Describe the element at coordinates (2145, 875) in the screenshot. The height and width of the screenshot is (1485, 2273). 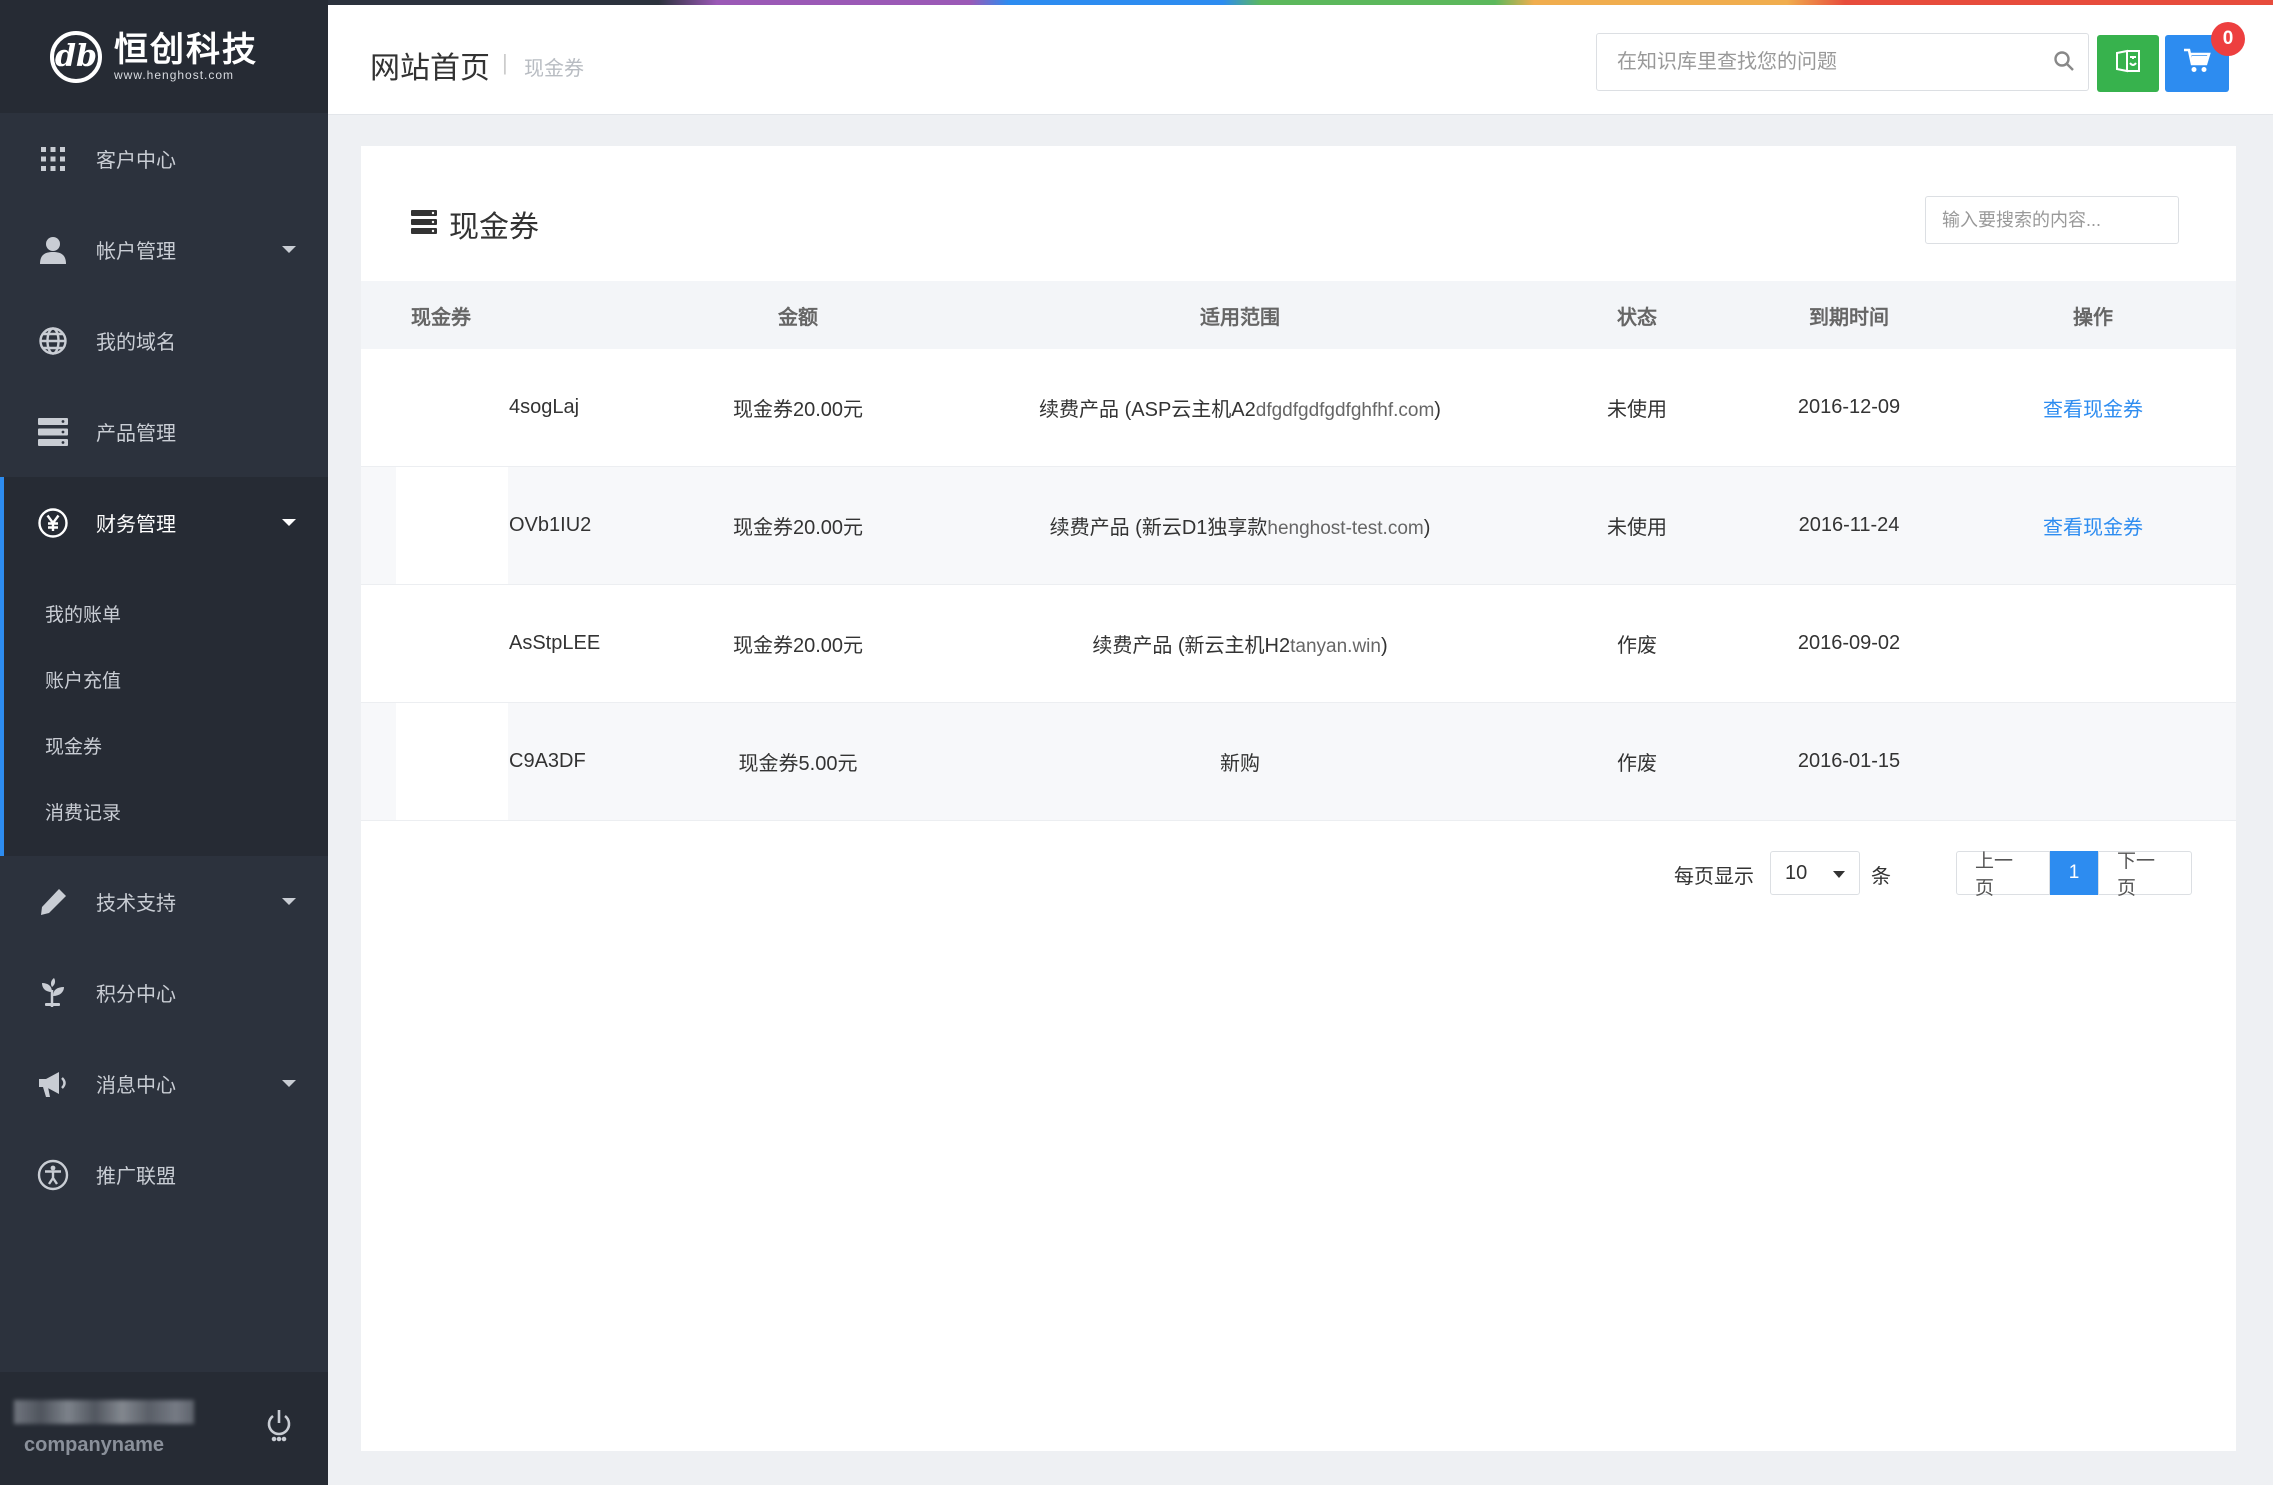
I see `next-page-button: 下一页` at that location.